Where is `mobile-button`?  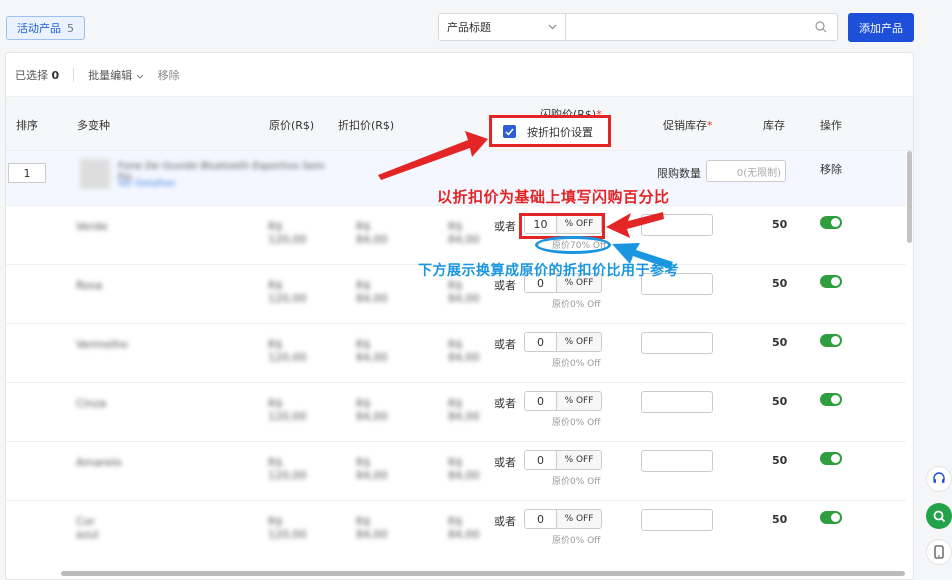 mobile-button is located at coordinates (939, 552).